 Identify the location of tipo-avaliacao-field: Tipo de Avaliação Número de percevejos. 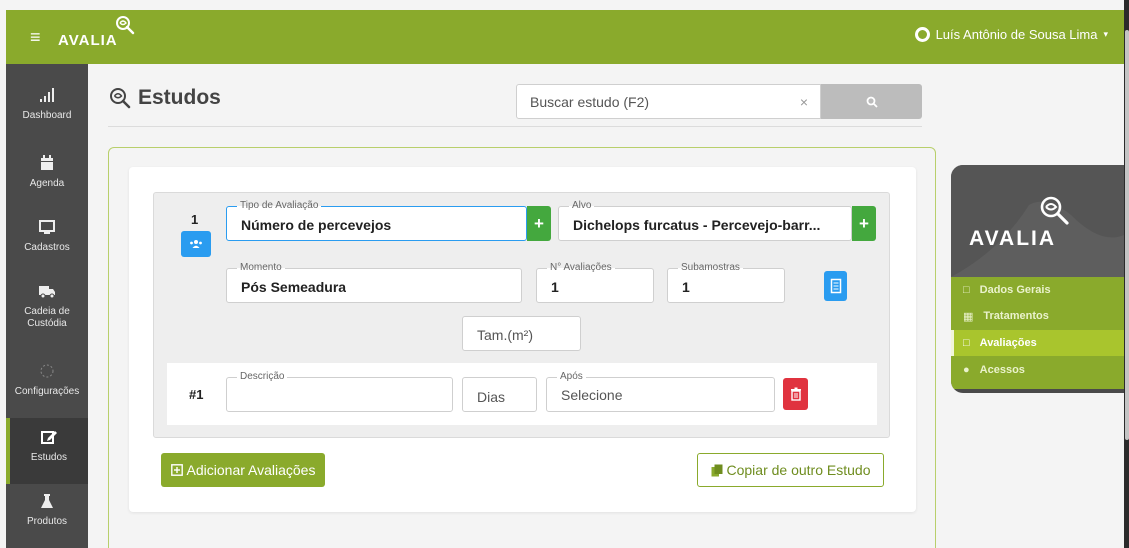
(376, 220).